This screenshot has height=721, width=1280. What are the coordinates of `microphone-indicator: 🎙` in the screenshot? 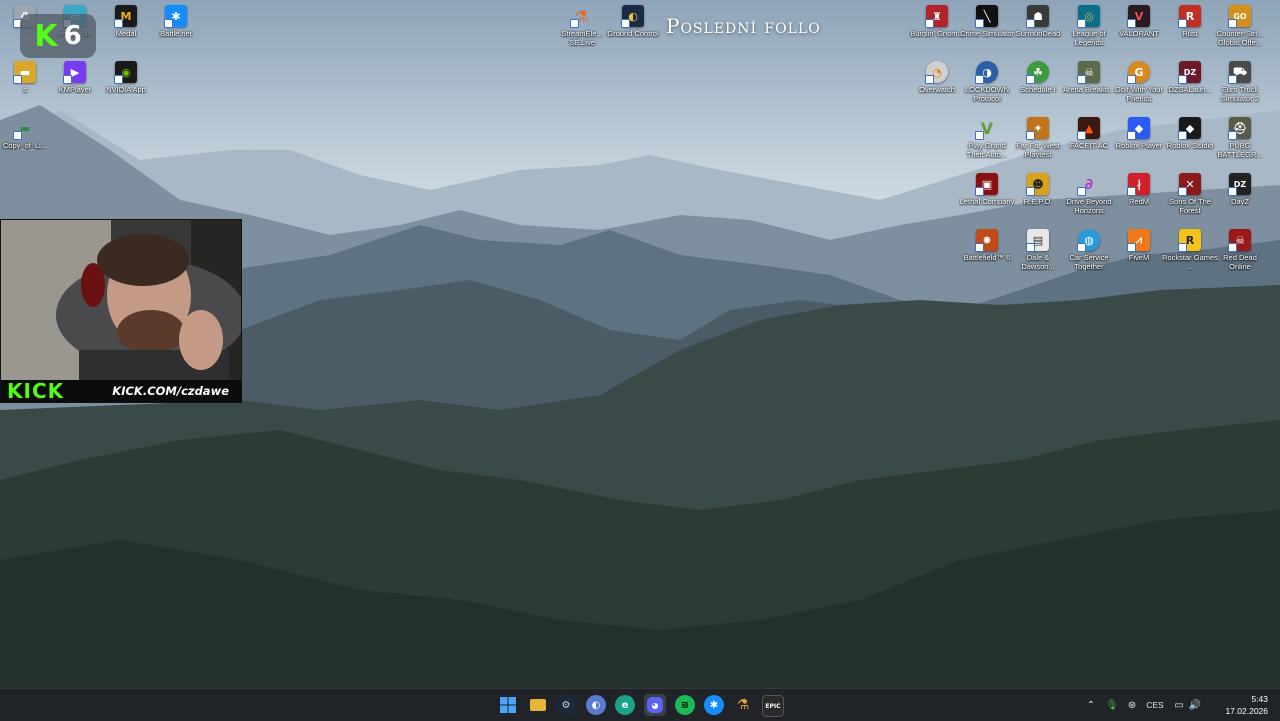 It's located at (1112, 705).